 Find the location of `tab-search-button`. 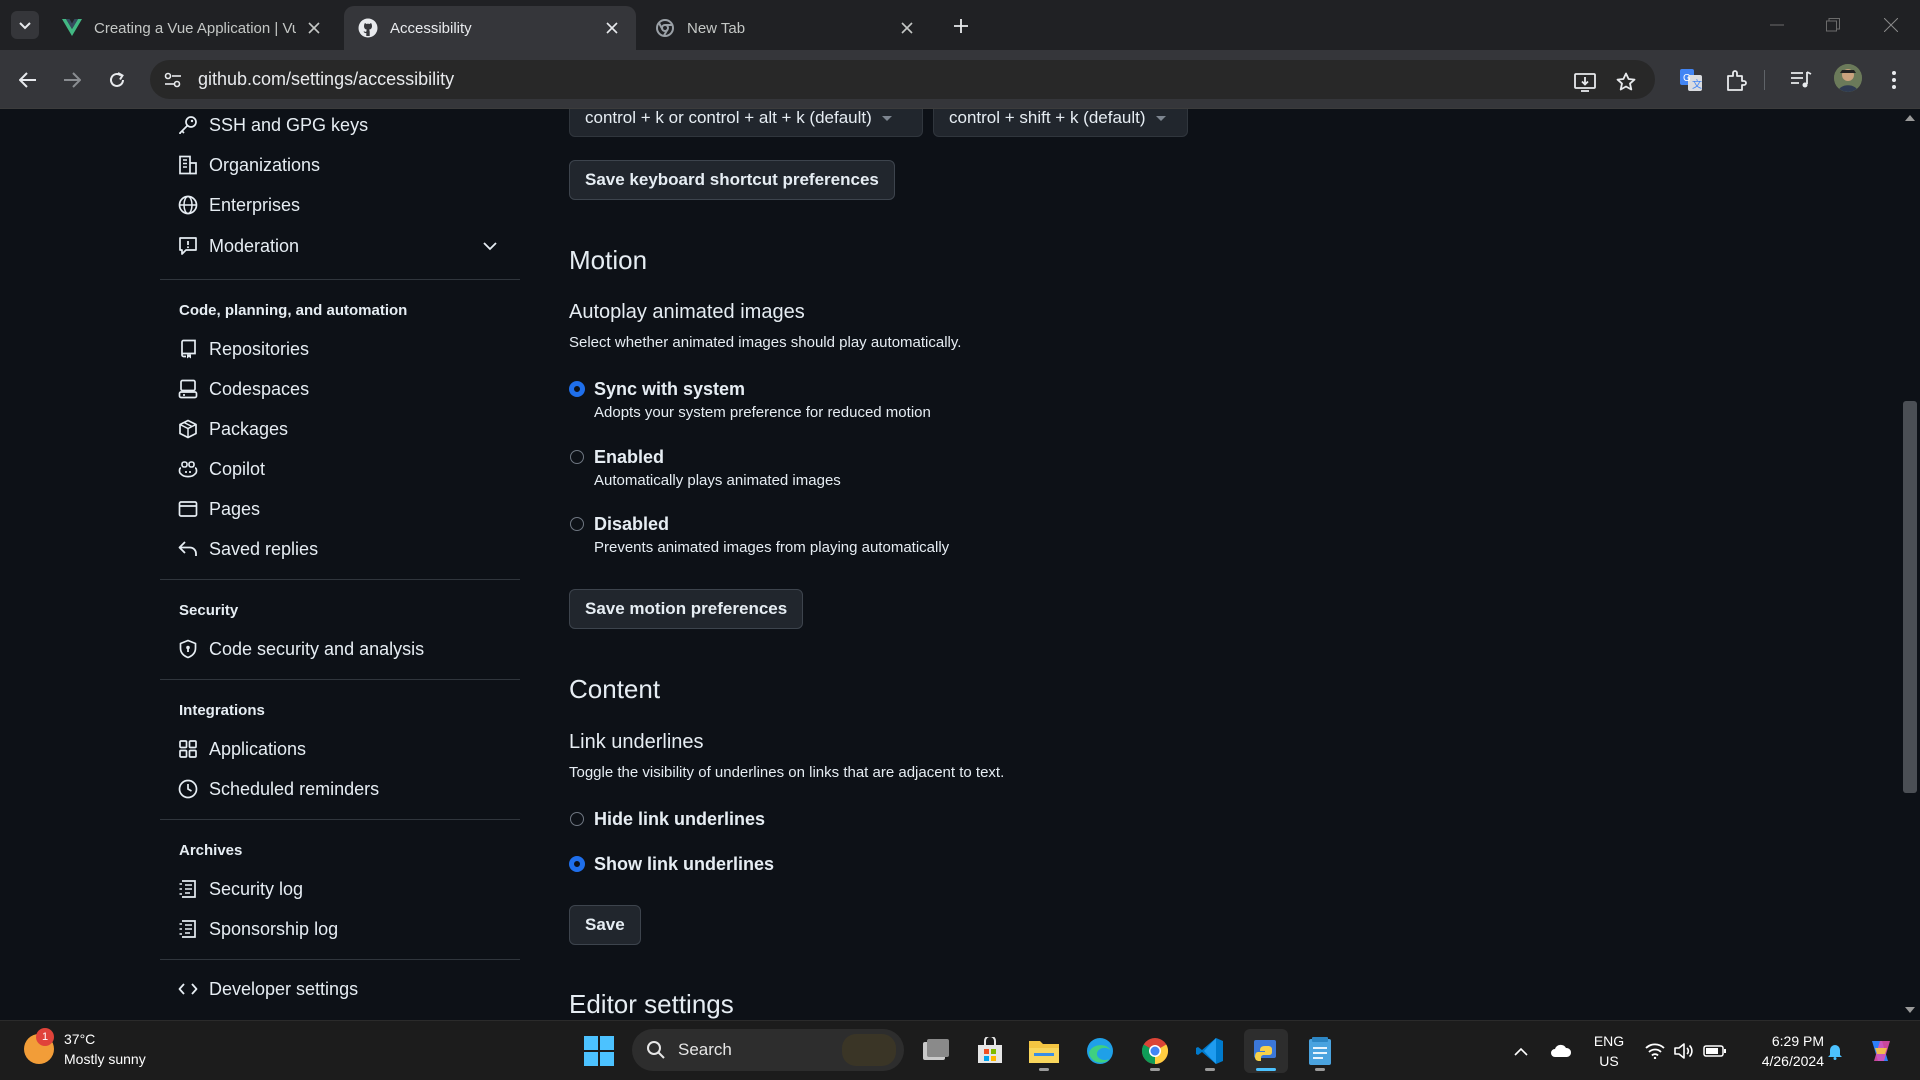

tab-search-button is located at coordinates (25, 25).